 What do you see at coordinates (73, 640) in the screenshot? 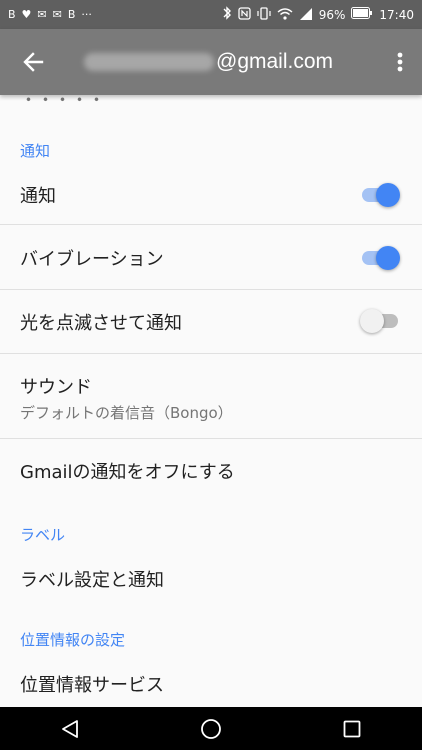
I see `section-header-location: 位置情報の設定` at bounding box center [73, 640].